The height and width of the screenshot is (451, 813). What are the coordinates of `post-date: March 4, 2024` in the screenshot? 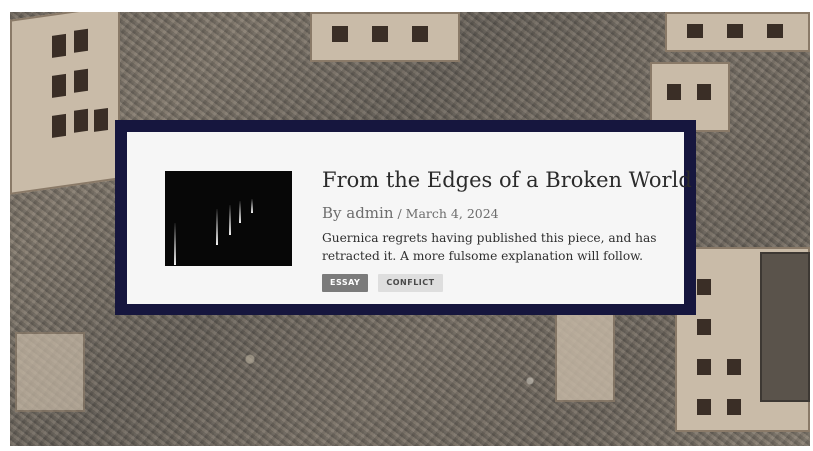 It's located at (452, 213).